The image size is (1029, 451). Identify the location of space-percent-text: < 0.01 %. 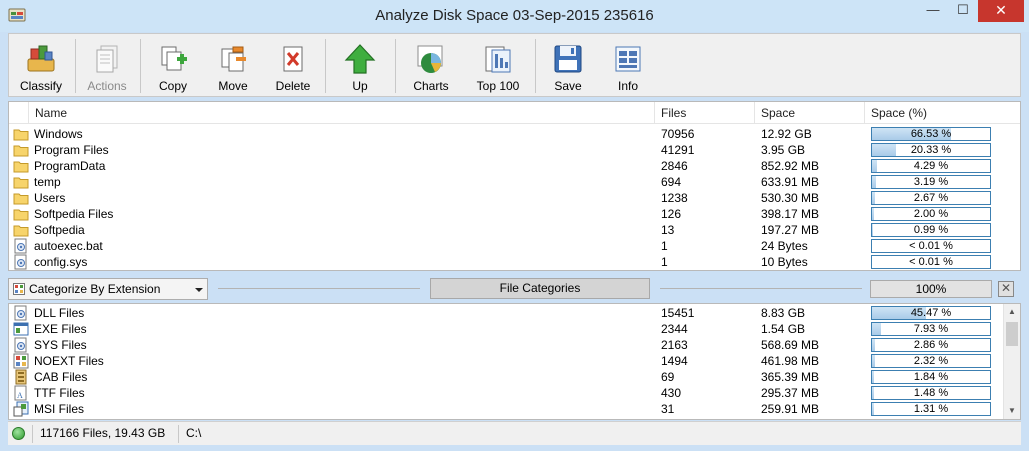
(931, 262).